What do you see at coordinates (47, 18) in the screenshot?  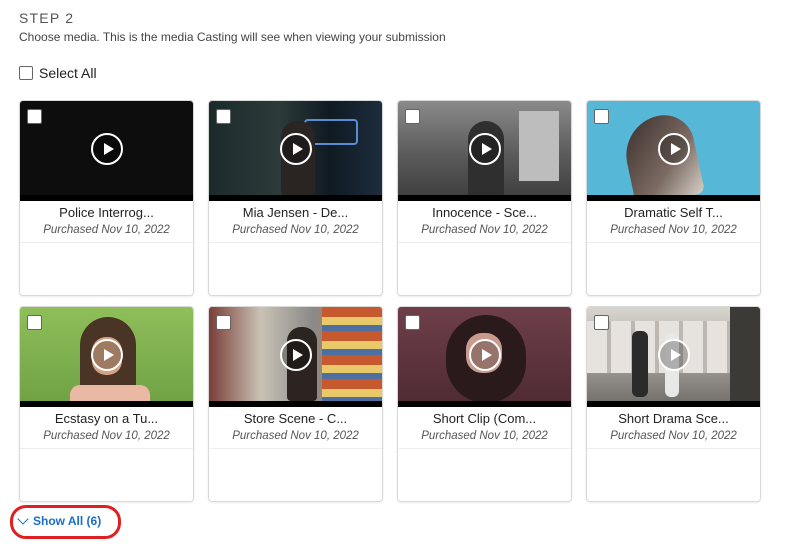 I see `step-title: STEP 2` at bounding box center [47, 18].